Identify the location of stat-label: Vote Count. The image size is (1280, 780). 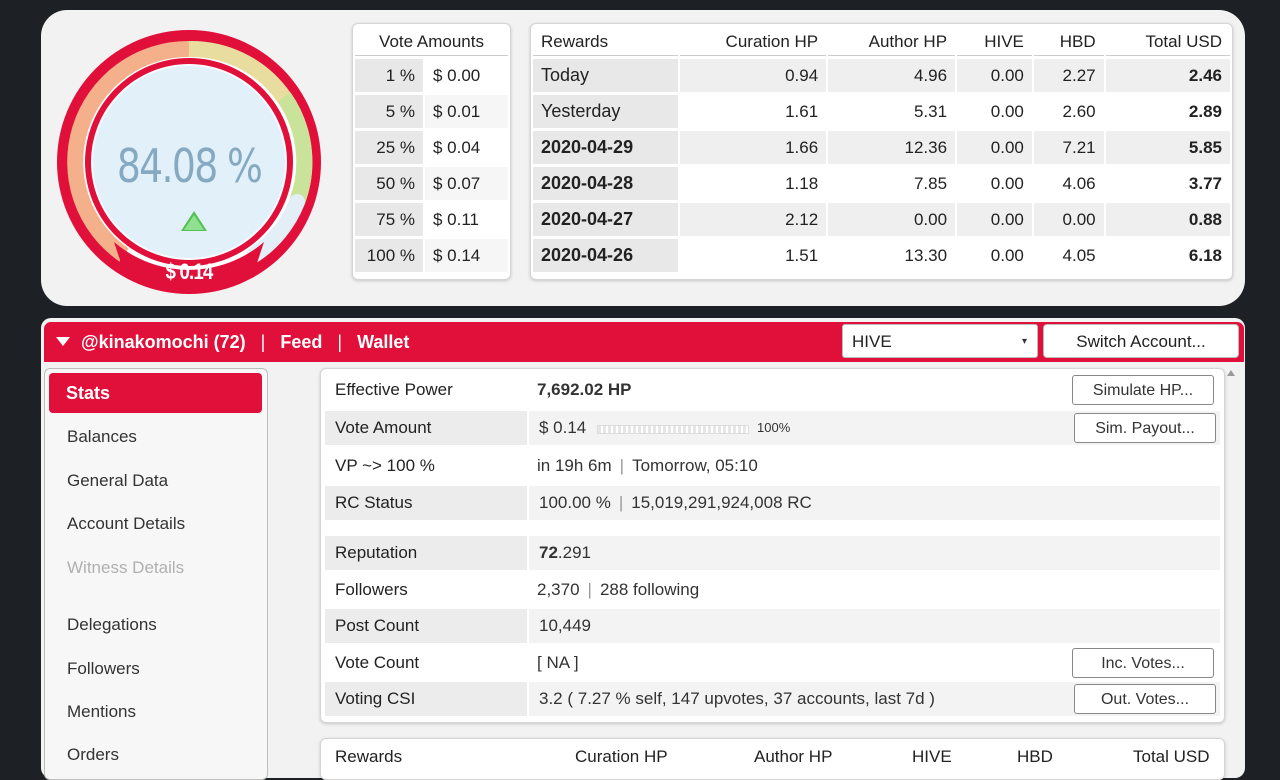
(377, 662).